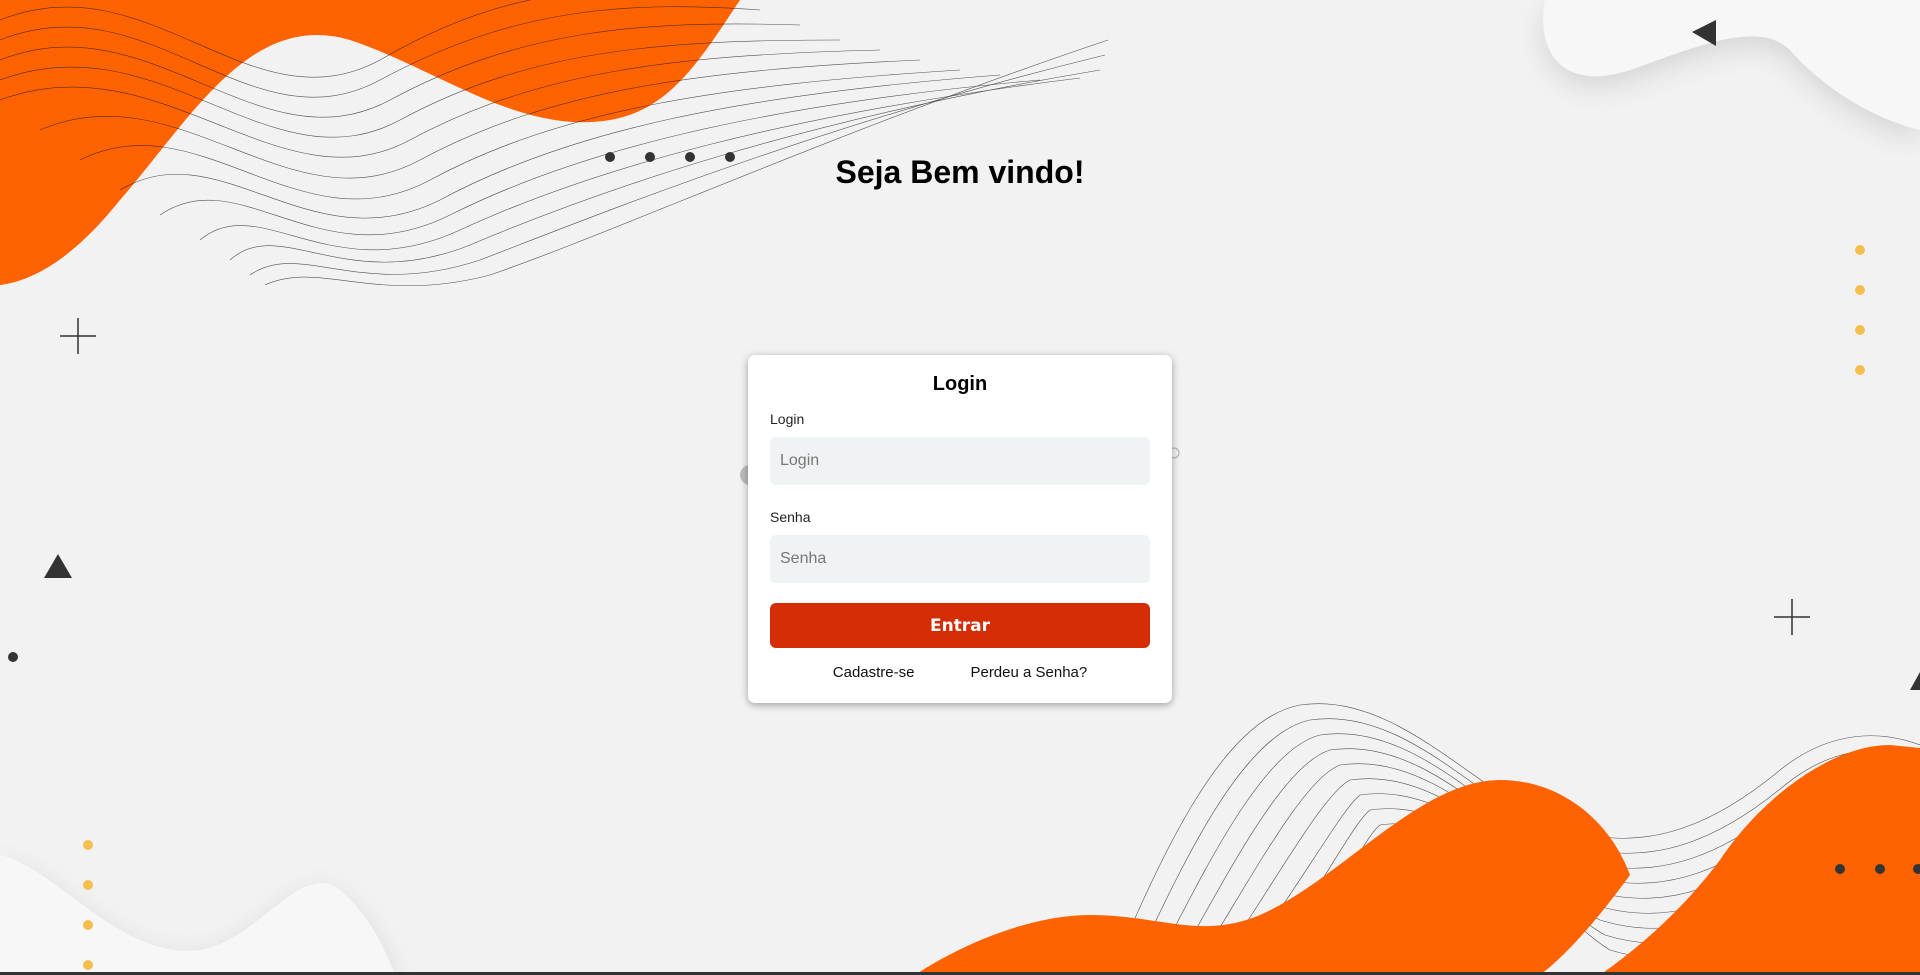 This screenshot has width=1920, height=975. I want to click on enter-button: Entrar, so click(960, 625).